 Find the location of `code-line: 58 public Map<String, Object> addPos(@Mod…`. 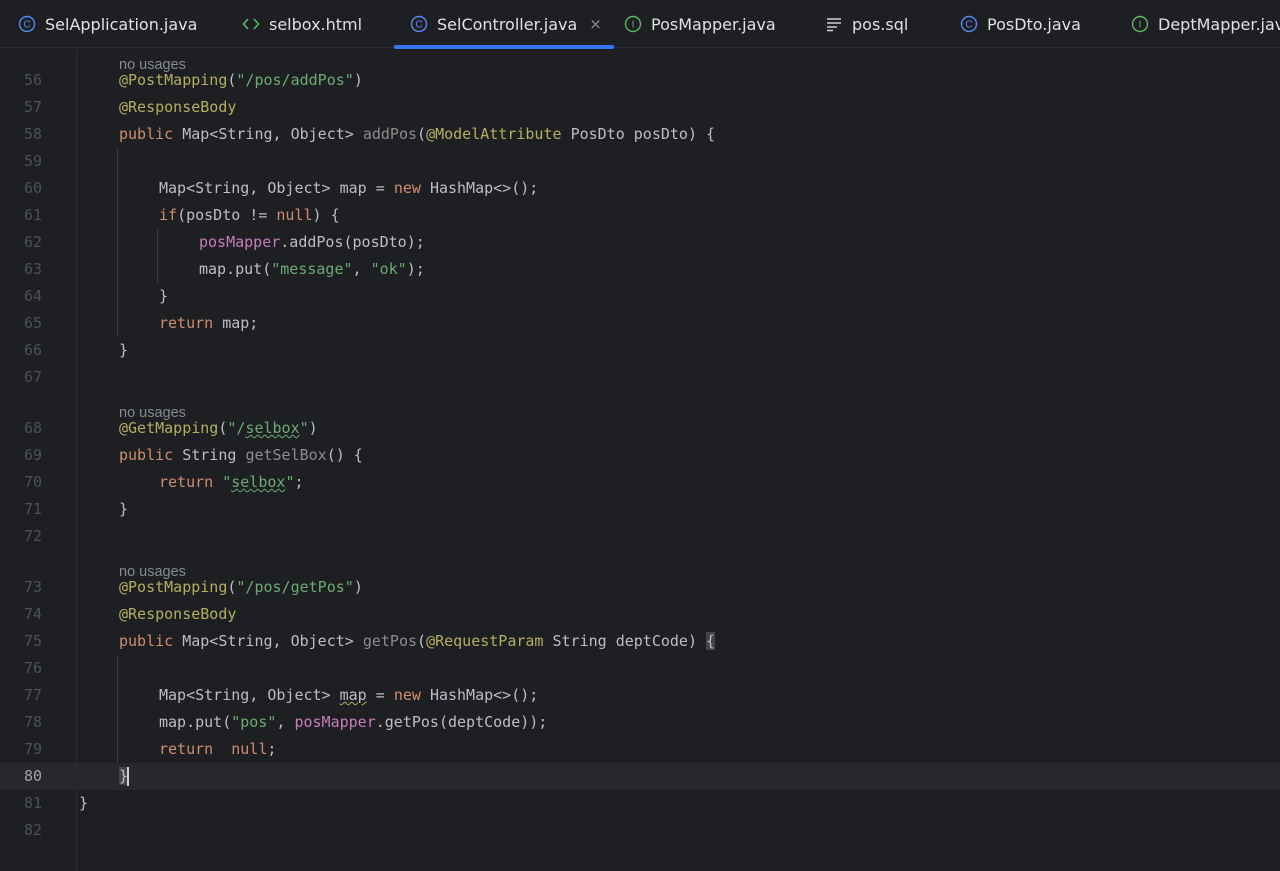

code-line: 58 public Map<String, Object> addPos(@Mod… is located at coordinates (640, 134).